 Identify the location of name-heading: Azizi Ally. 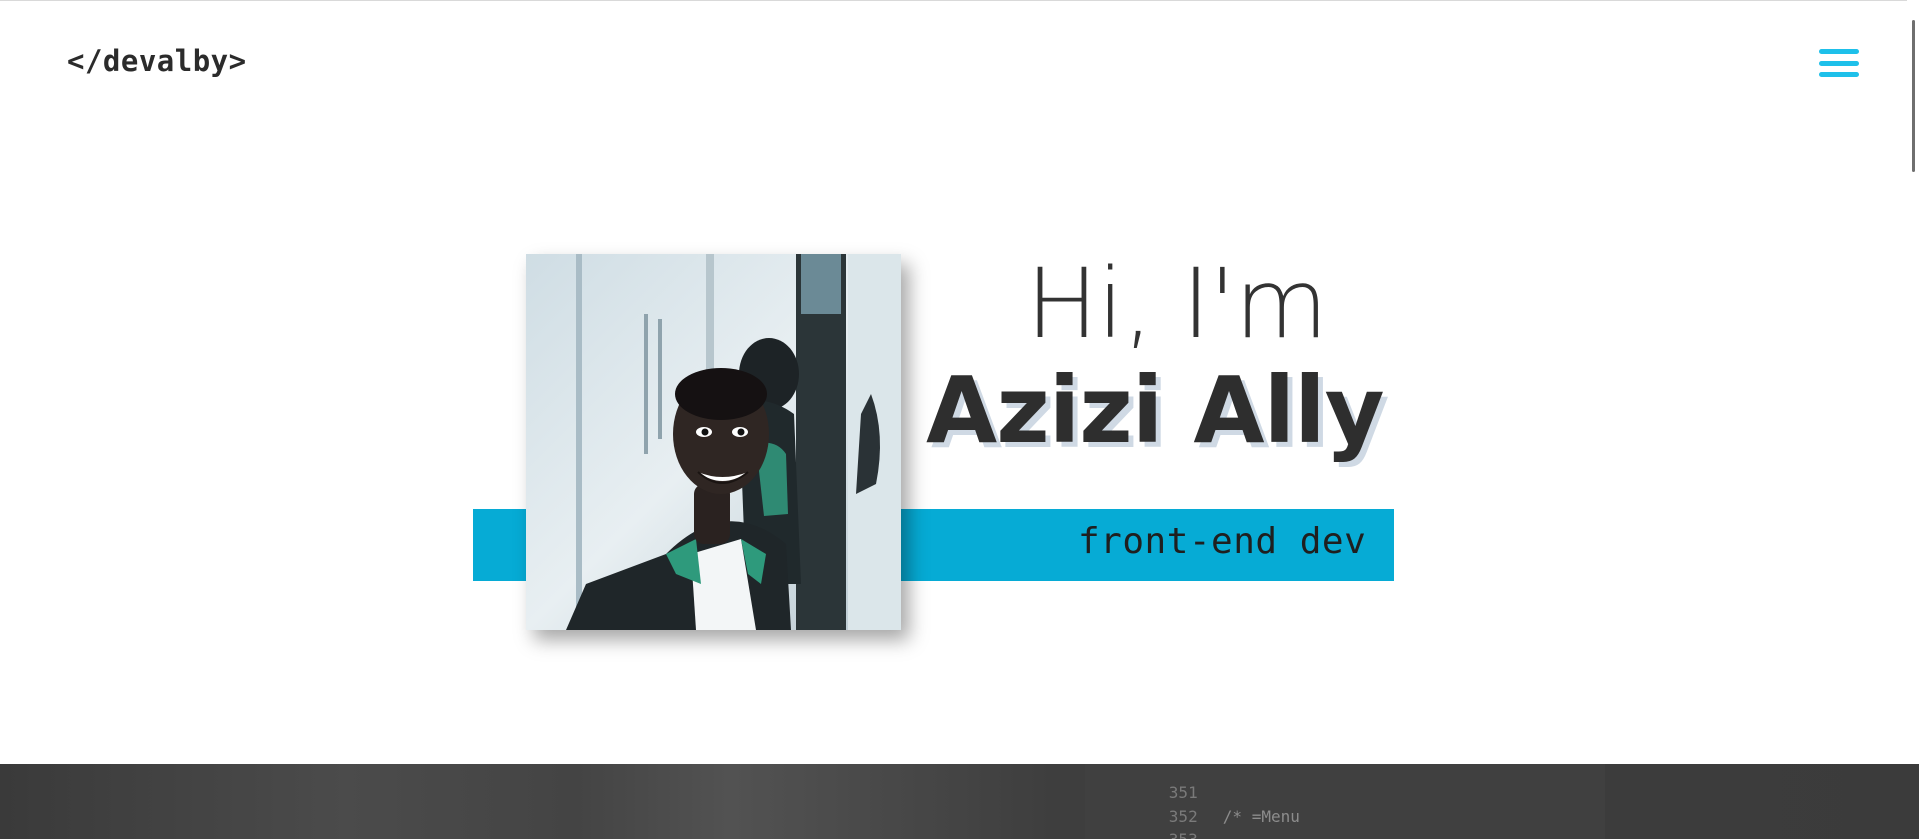
(1155, 410).